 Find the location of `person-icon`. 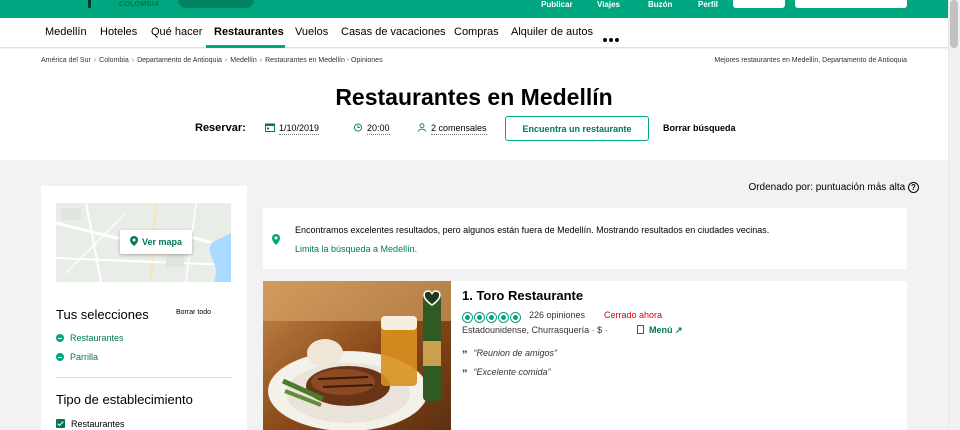

person-icon is located at coordinates (422, 127).